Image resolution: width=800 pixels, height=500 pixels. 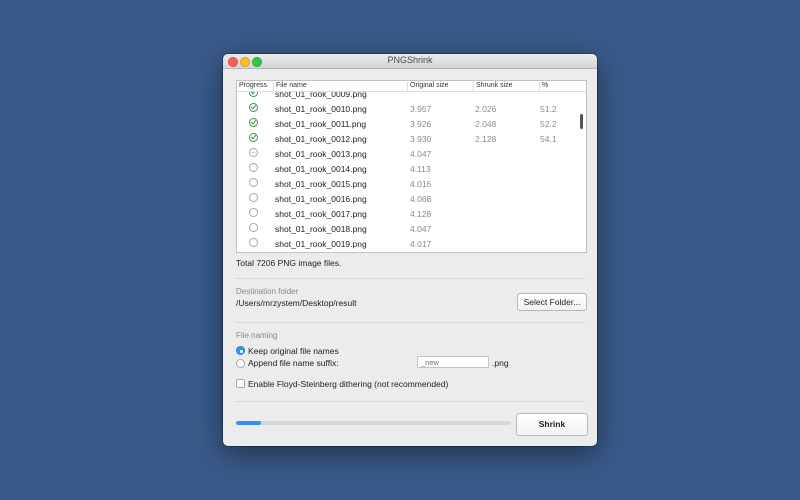 I want to click on shrunk-size-cell: 2.048, so click(x=486, y=124).